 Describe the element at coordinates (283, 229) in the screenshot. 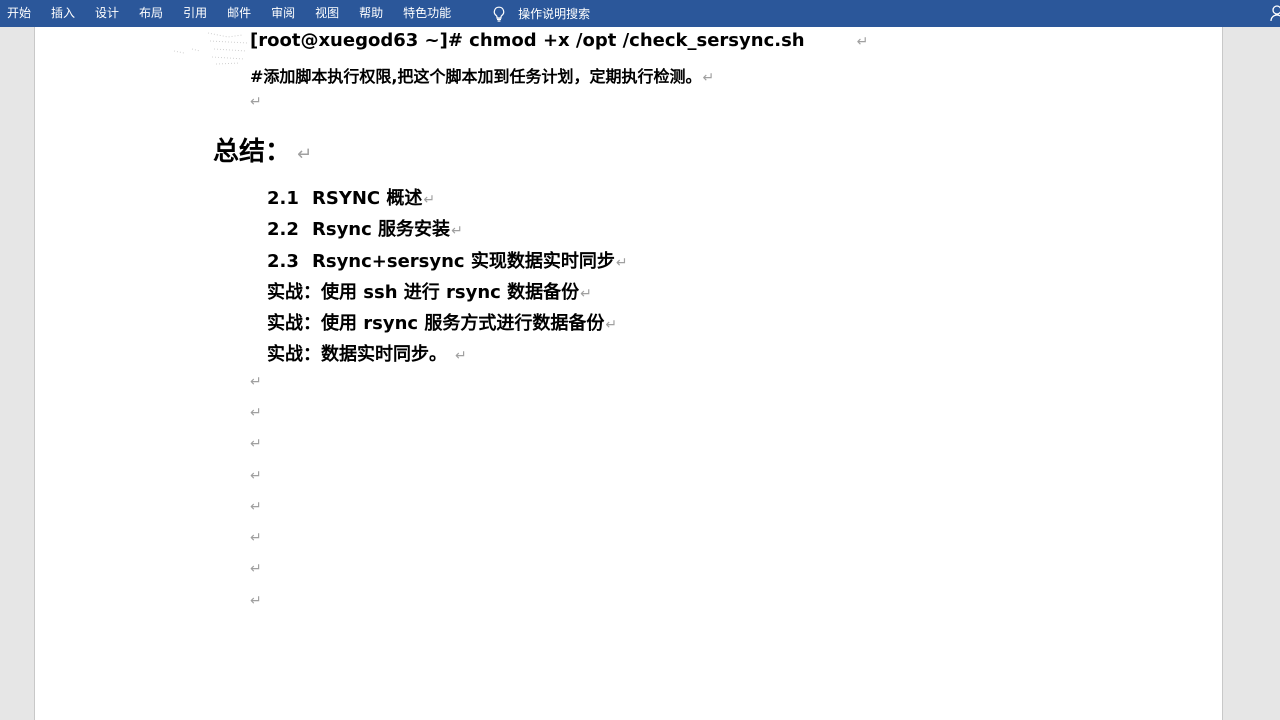

I see `list-item-number: 2.2` at that location.